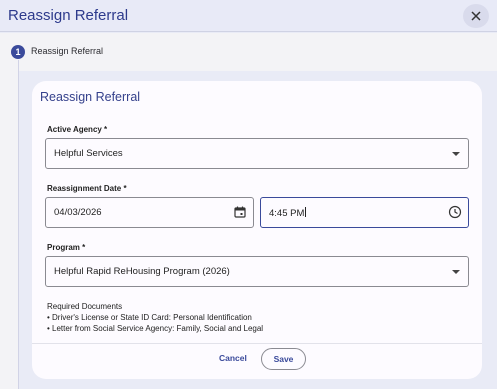 The height and width of the screenshot is (389, 497). What do you see at coordinates (85, 306) in the screenshot?
I see `required-documents-title: Required Documents` at bounding box center [85, 306].